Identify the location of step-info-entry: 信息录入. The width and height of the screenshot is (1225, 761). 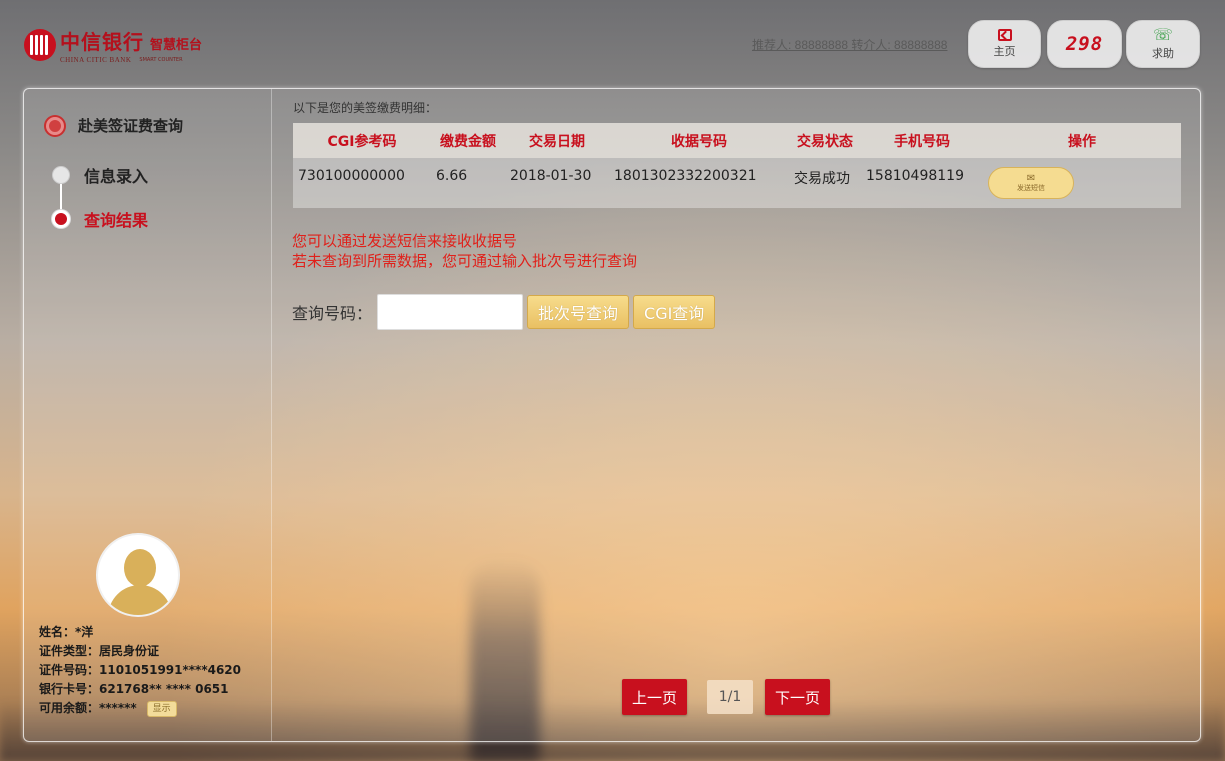
(100, 175).